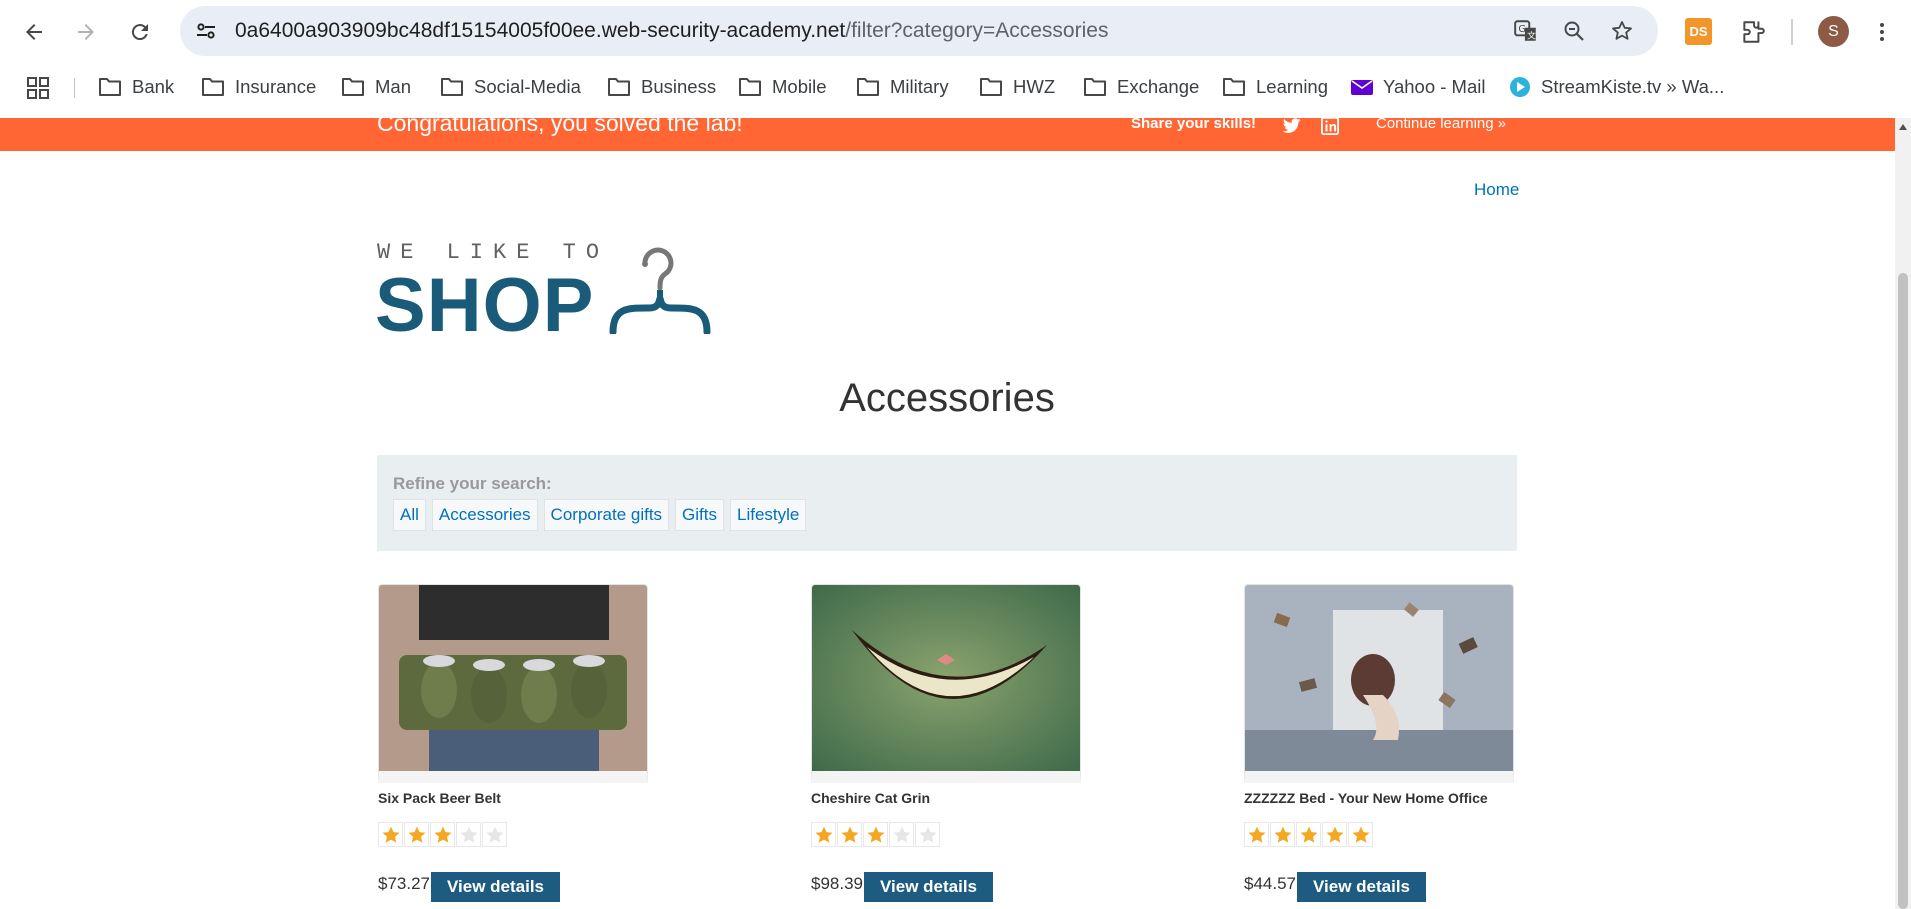  I want to click on filter-all: All, so click(409, 515).